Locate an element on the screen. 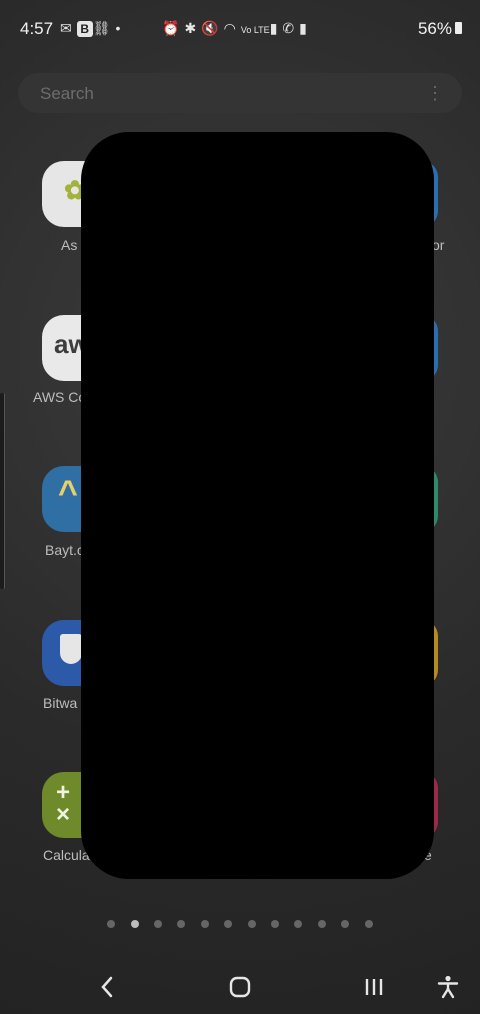 The height and width of the screenshot is (1014, 480). status-right-icons: ⏰✱🔇◠Vo LTE▮✆▮ is located at coordinates (237, 28).